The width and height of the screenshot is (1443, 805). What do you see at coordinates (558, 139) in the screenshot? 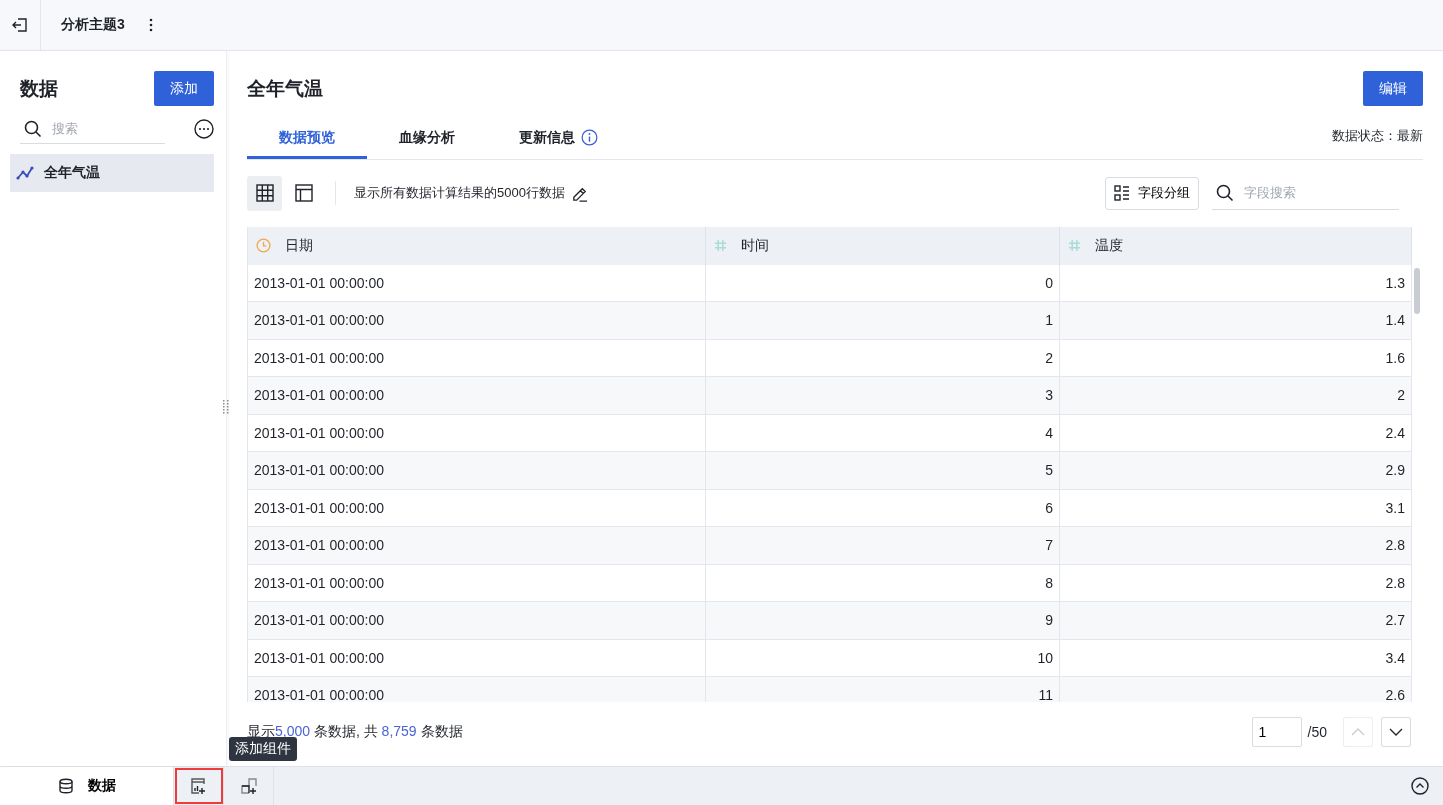
I see `tab: 更新信息` at bounding box center [558, 139].